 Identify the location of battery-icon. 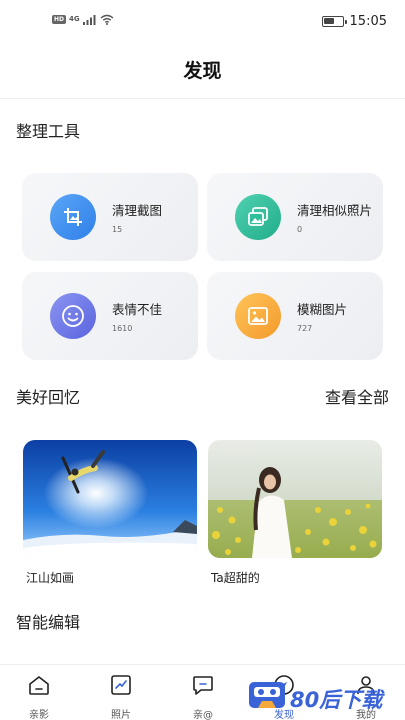
(334, 21).